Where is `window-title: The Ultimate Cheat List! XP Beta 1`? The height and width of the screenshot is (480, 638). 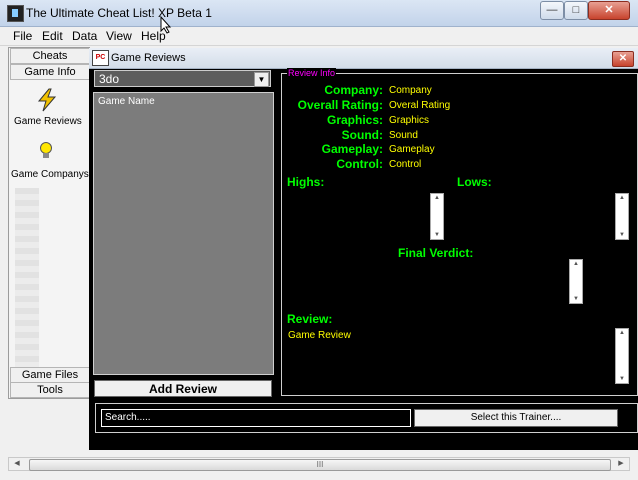 window-title: The Ultimate Cheat List! XP Beta 1 is located at coordinates (119, 13).